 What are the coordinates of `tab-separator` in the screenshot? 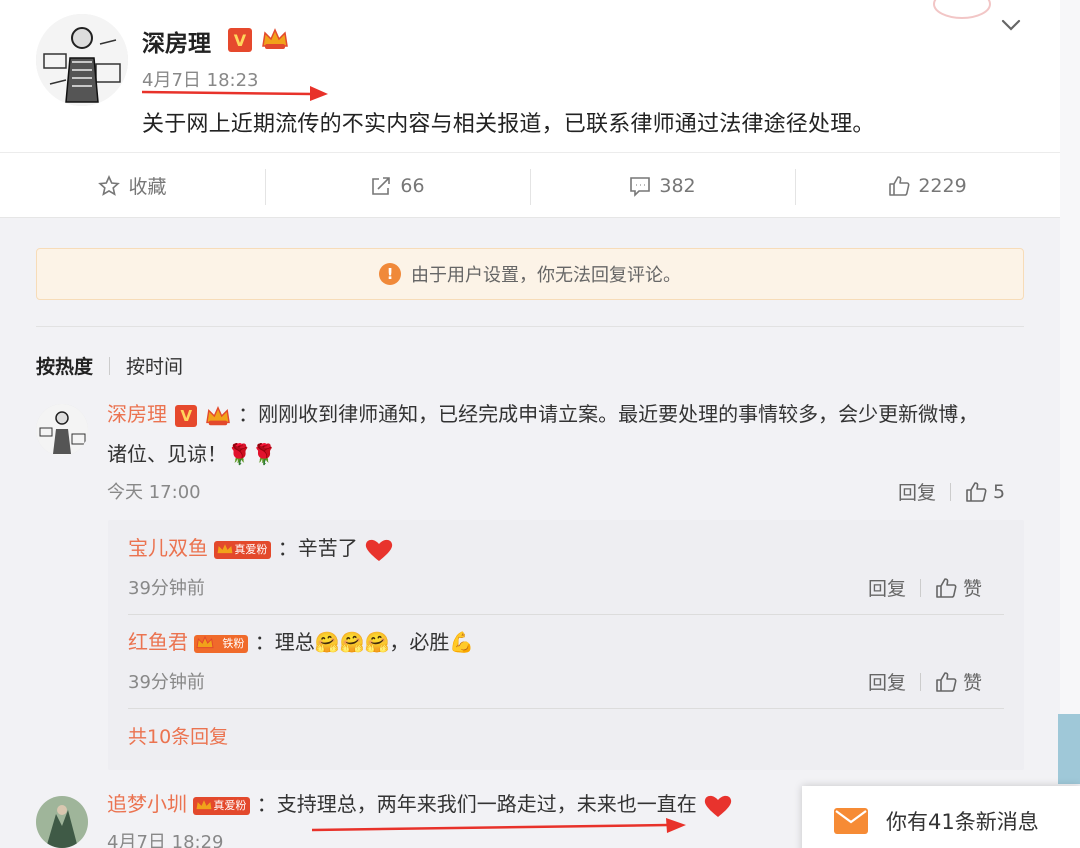 It's located at (110, 365).